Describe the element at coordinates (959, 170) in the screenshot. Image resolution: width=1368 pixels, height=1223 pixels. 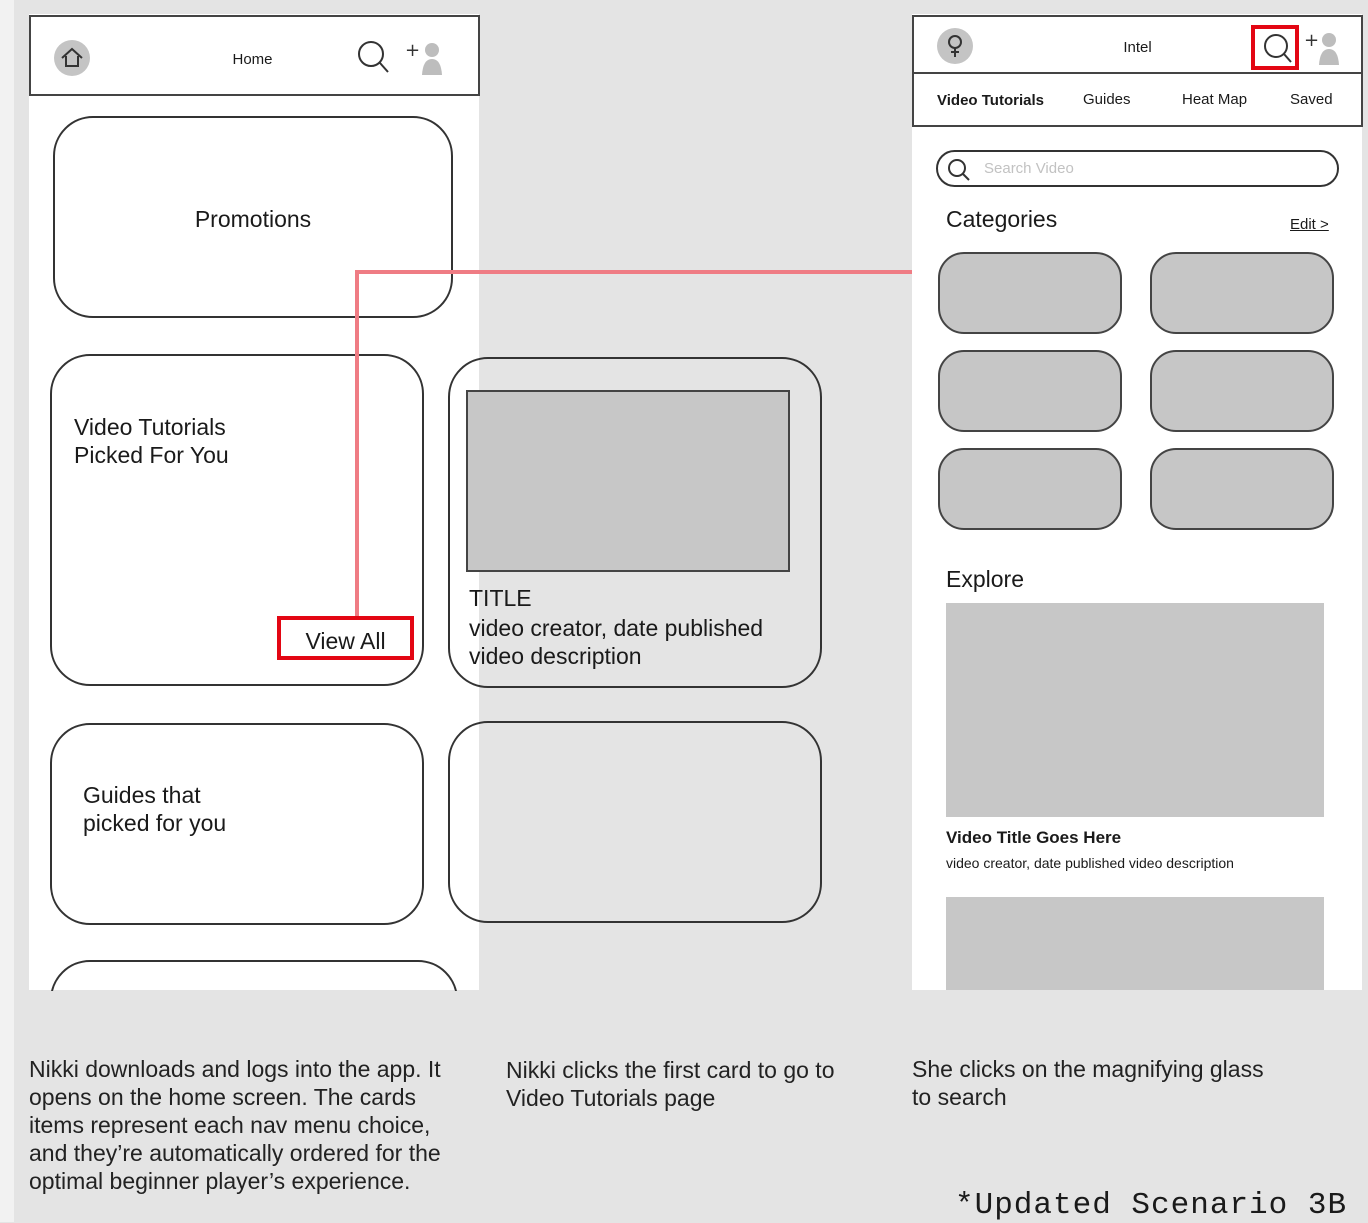
I see `search-bar-icon` at that location.